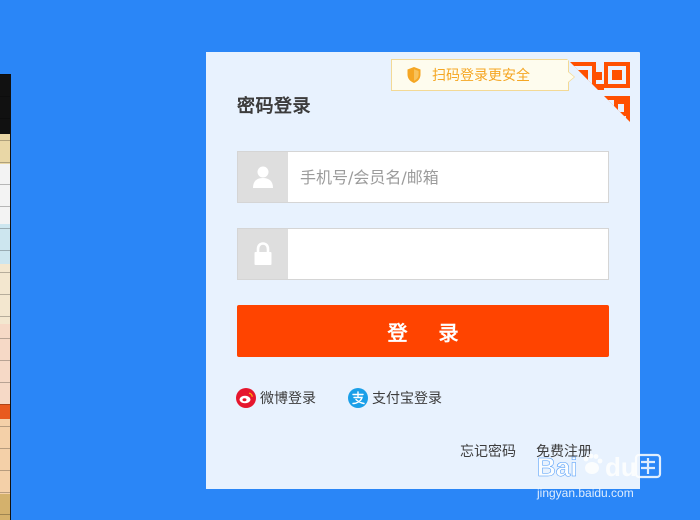 This screenshot has height=520, width=700. What do you see at coordinates (407, 399) in the screenshot?
I see `alipay-login-label: 支付宝登录` at bounding box center [407, 399].